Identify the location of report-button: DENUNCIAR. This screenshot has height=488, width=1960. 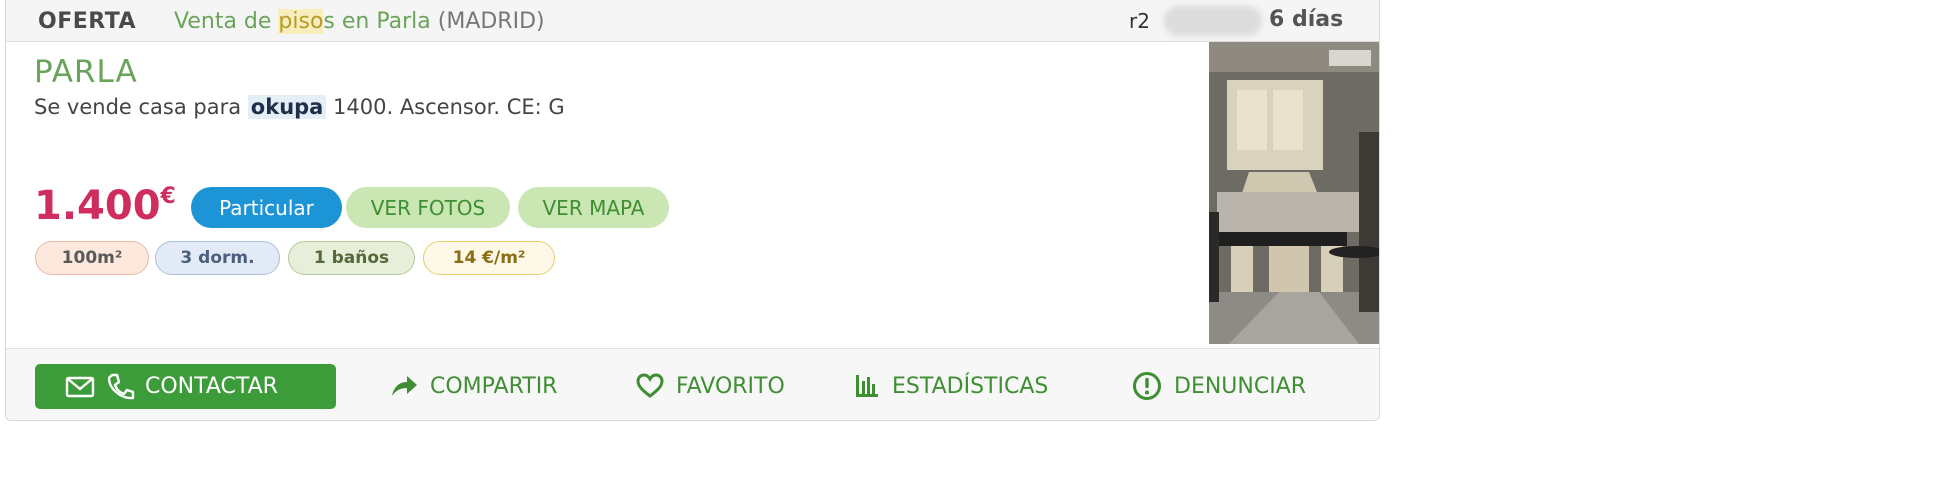
(1219, 386).